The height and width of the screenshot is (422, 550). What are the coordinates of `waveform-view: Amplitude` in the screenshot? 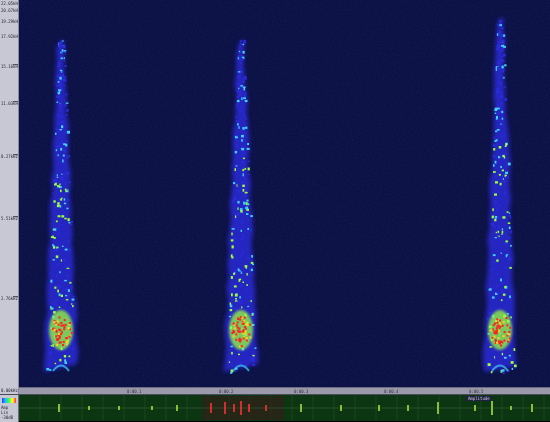 It's located at (284, 408).